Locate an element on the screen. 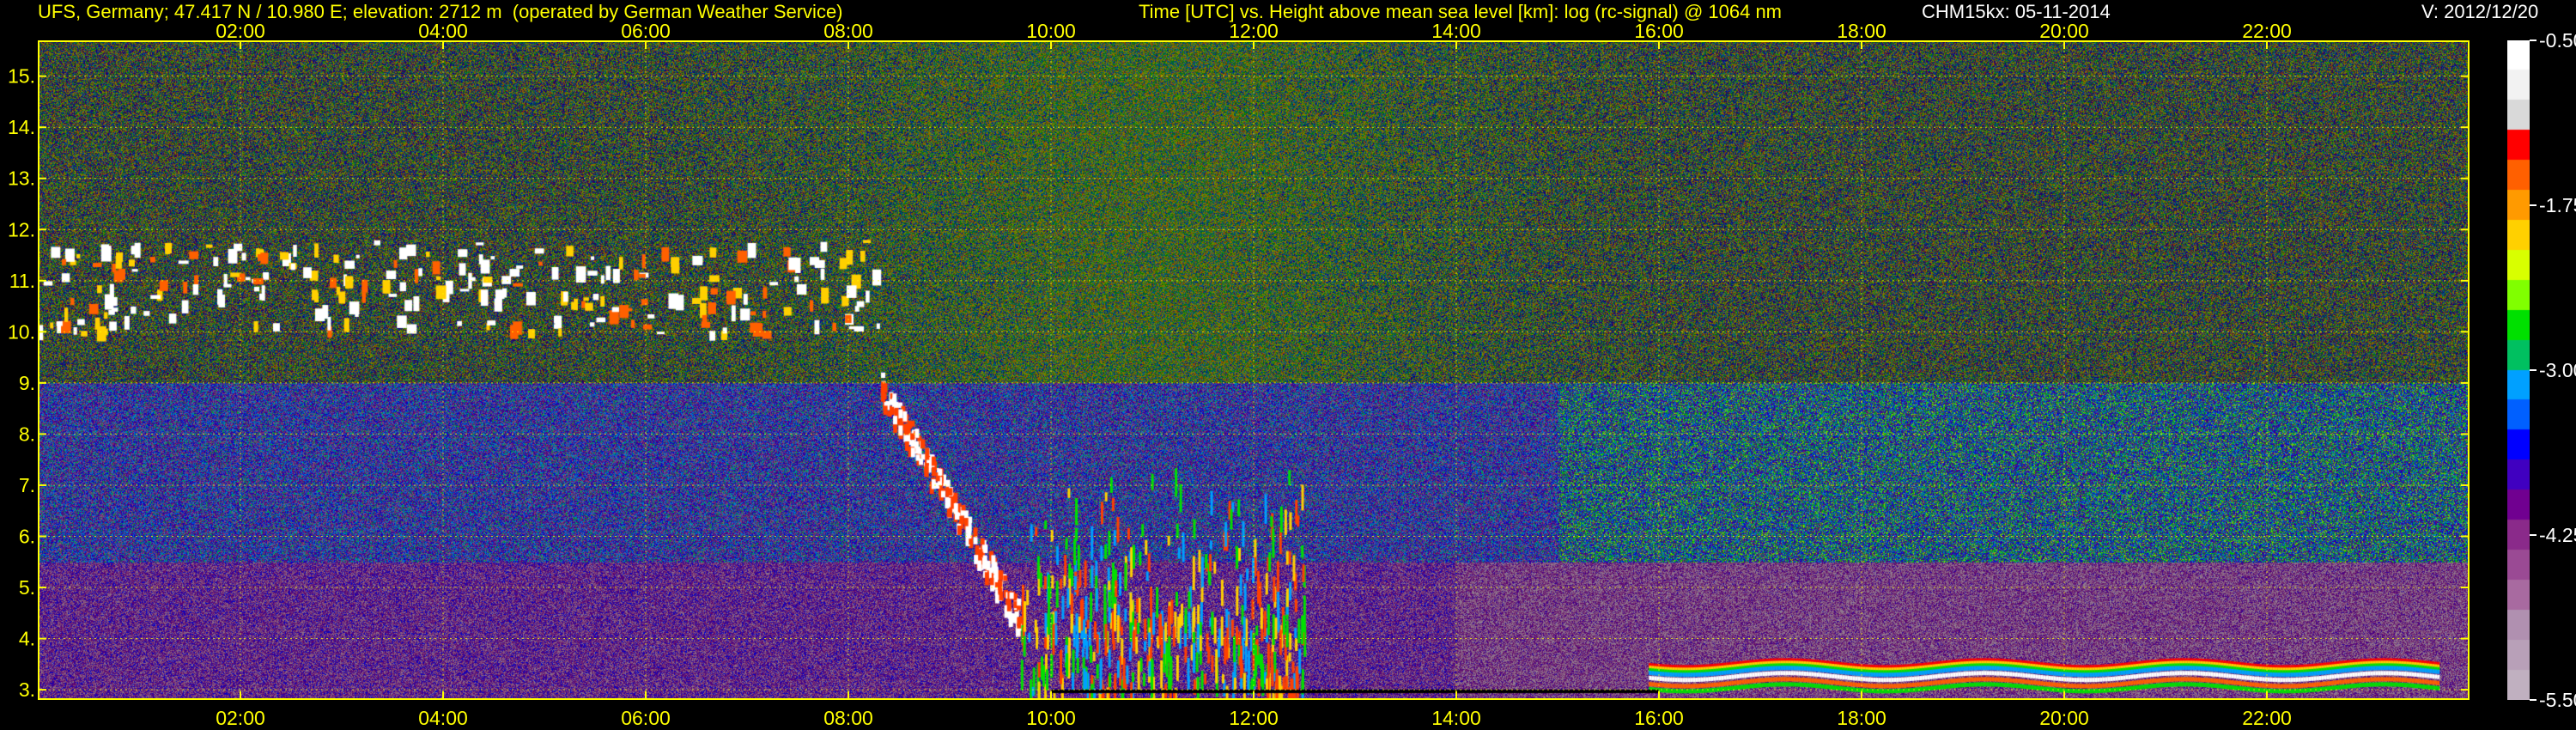 The width and height of the screenshot is (2576, 730). colorbar-tick-label: -3.00 is located at coordinates (2558, 370).